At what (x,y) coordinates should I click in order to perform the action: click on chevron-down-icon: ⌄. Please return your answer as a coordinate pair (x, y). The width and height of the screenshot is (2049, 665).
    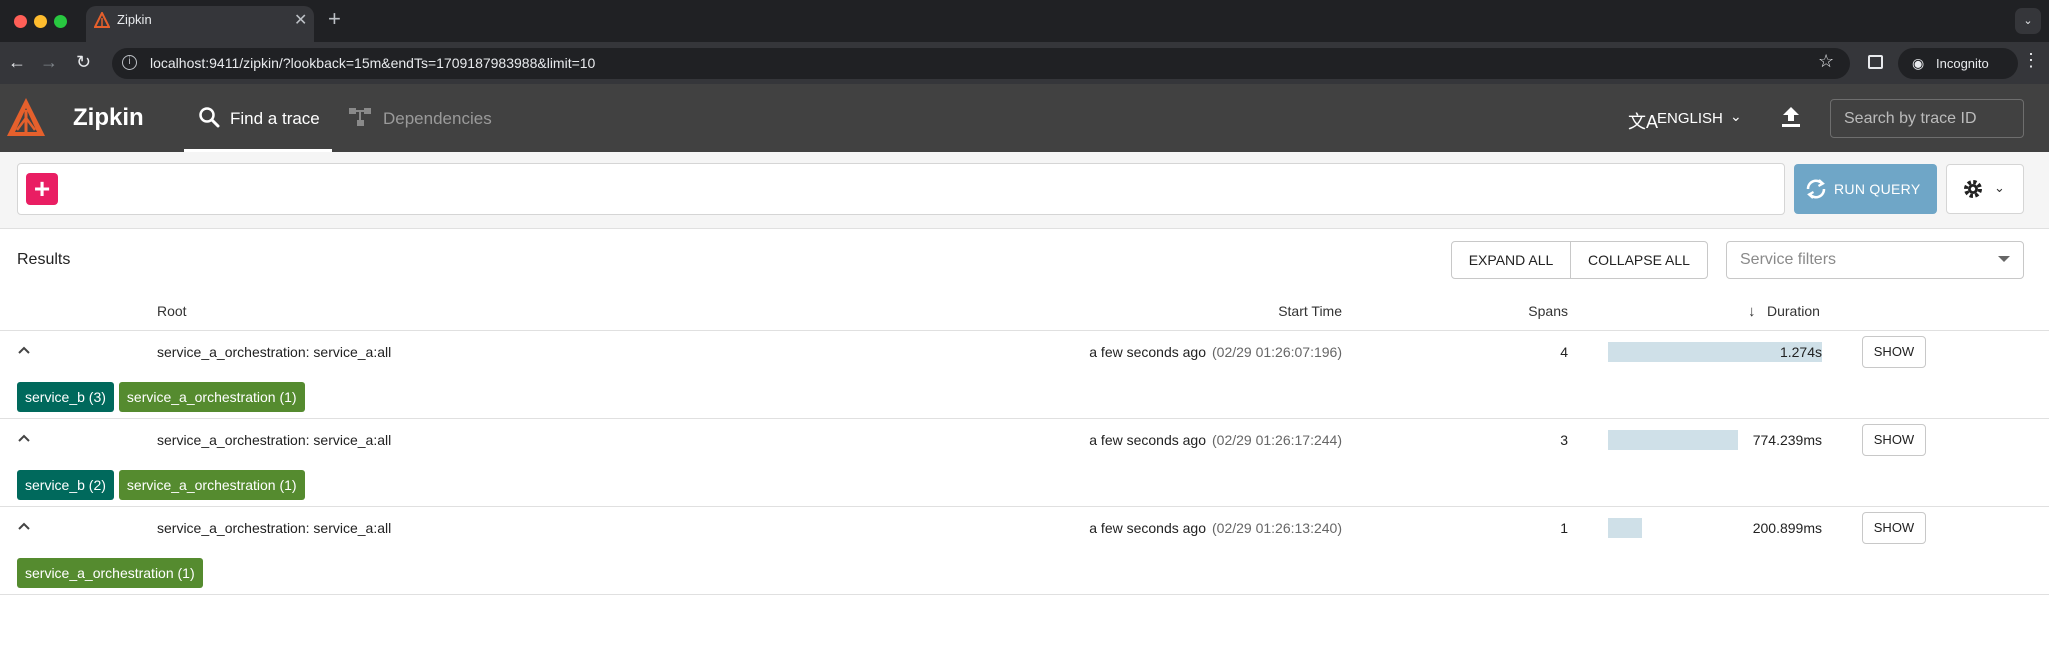
    Looking at the image, I should click on (1736, 116).